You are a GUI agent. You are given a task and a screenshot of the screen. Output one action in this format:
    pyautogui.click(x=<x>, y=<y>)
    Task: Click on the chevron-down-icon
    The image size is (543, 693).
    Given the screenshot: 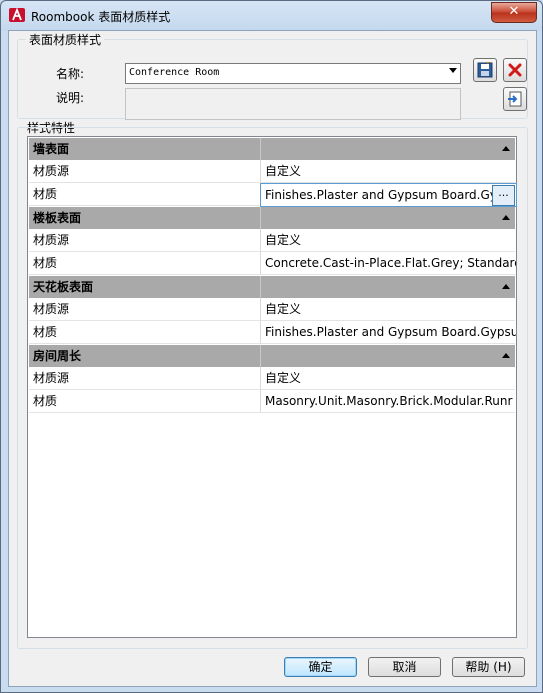 What is the action you would take?
    pyautogui.click(x=453, y=70)
    